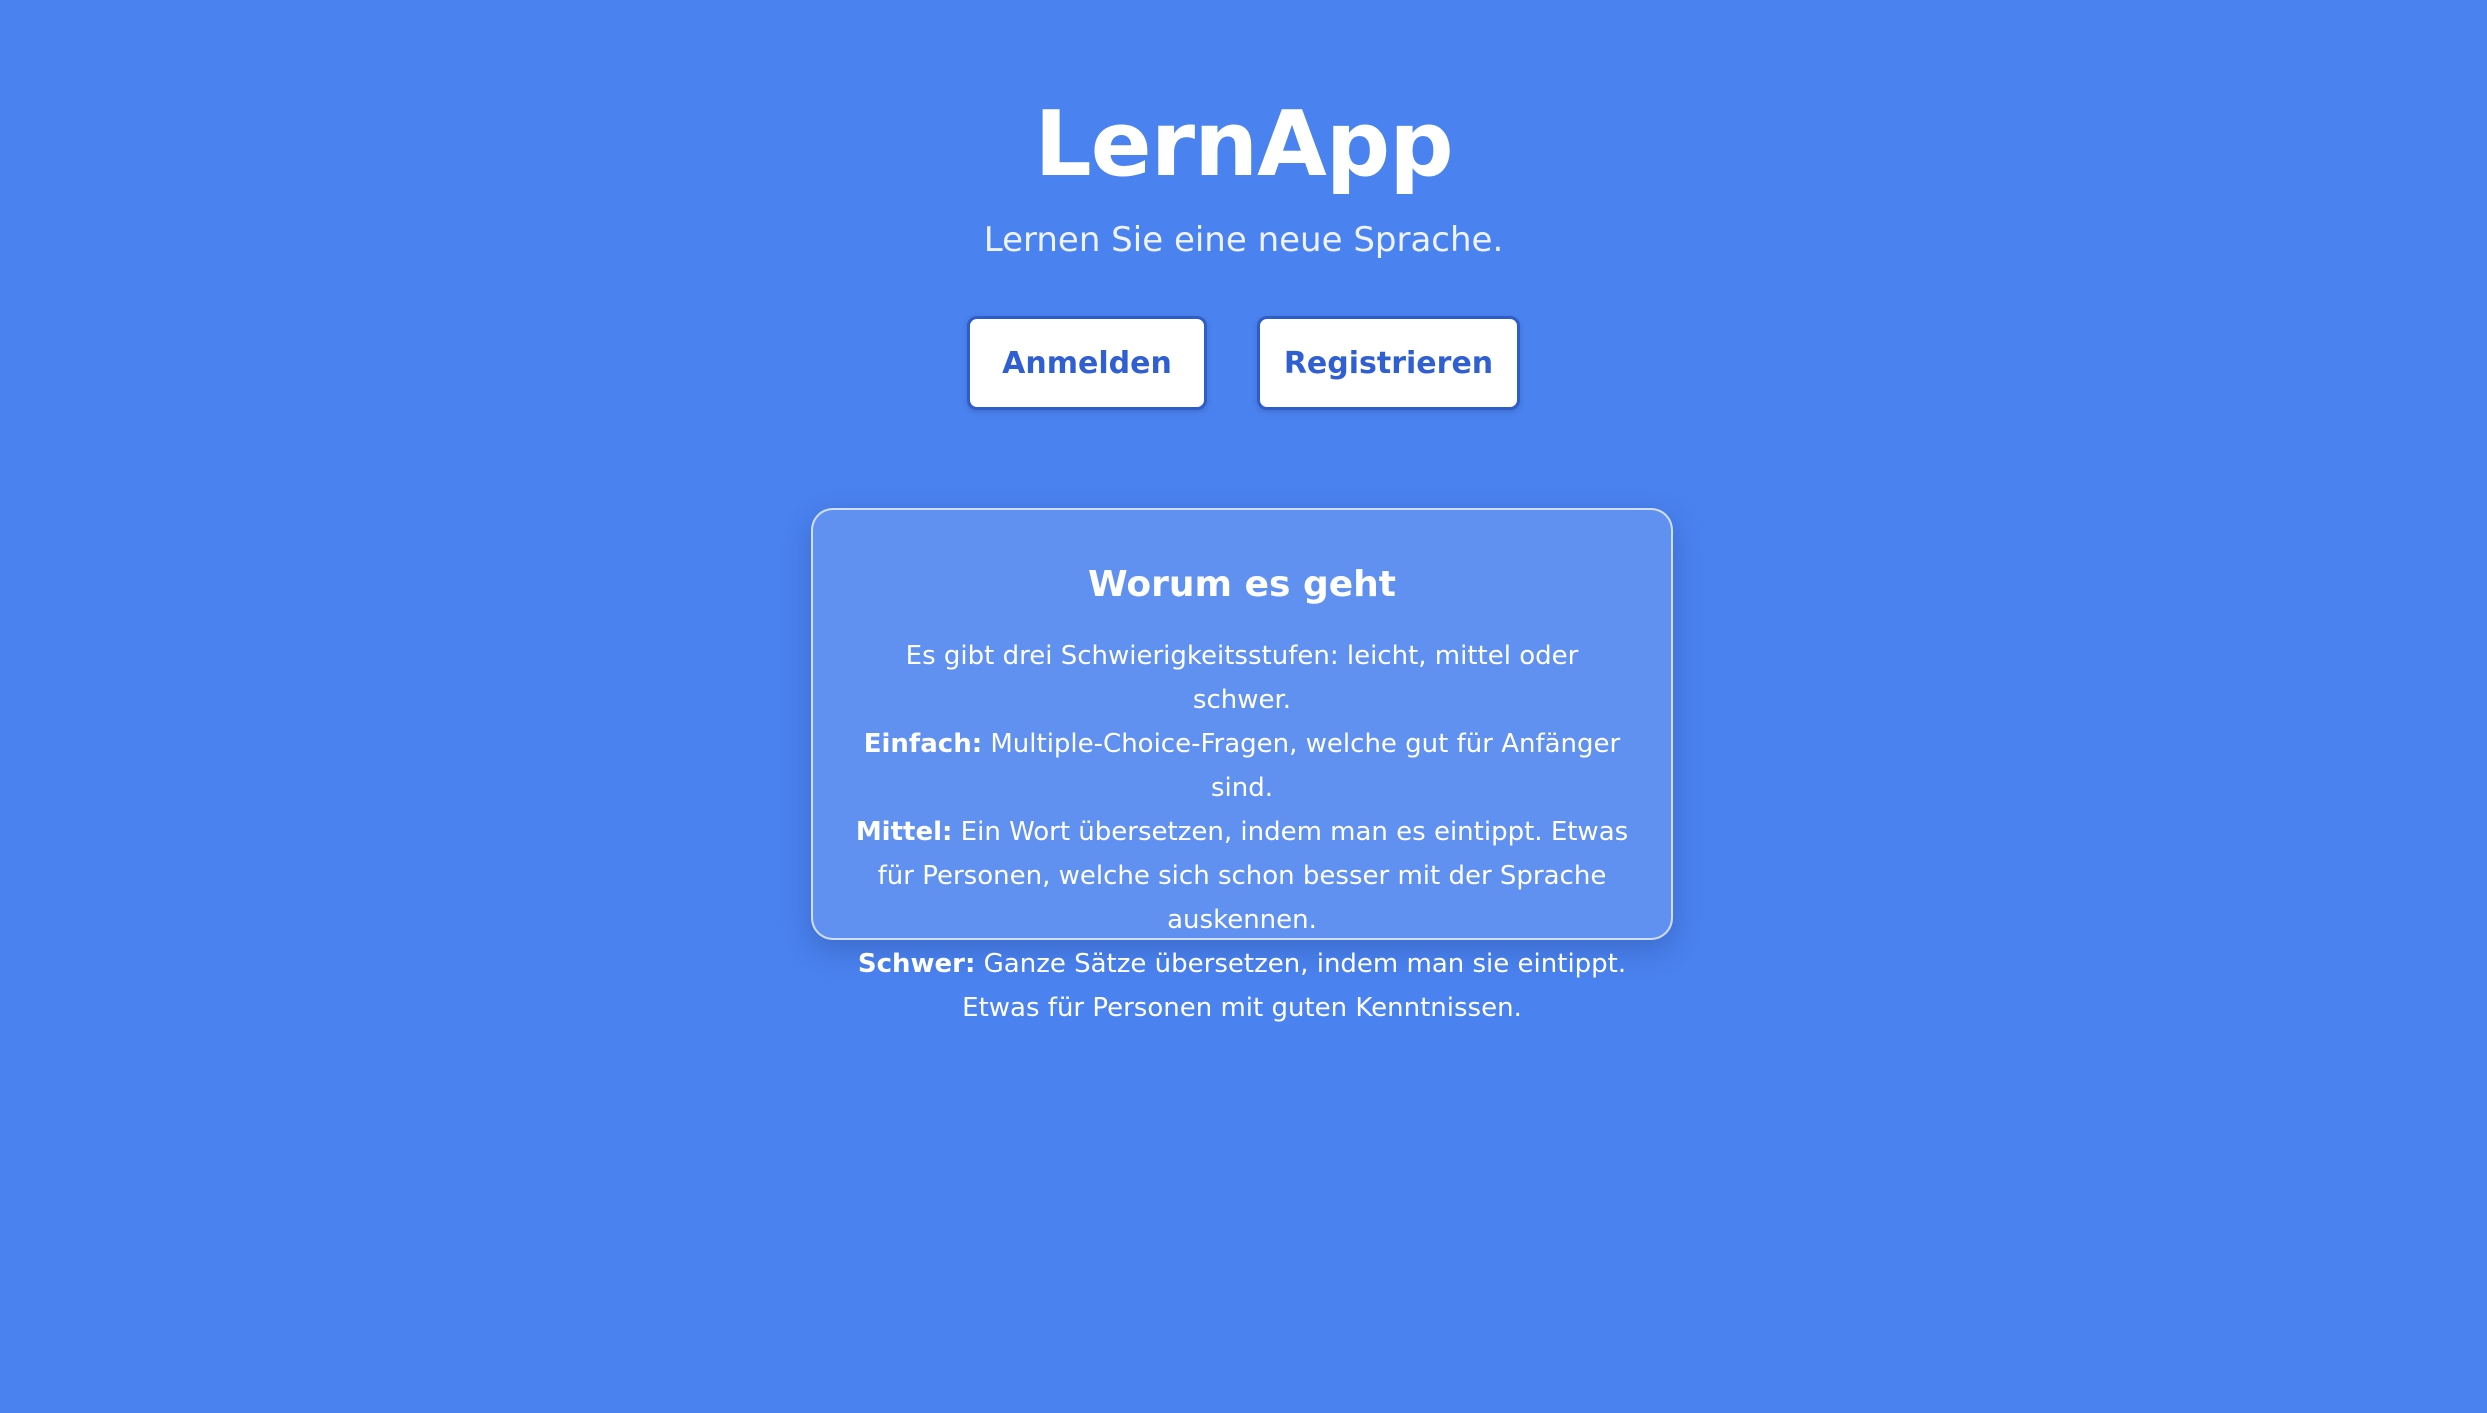  Describe the element at coordinates (1242, 584) in the screenshot. I see `info-card-title: Worum es geht` at that location.